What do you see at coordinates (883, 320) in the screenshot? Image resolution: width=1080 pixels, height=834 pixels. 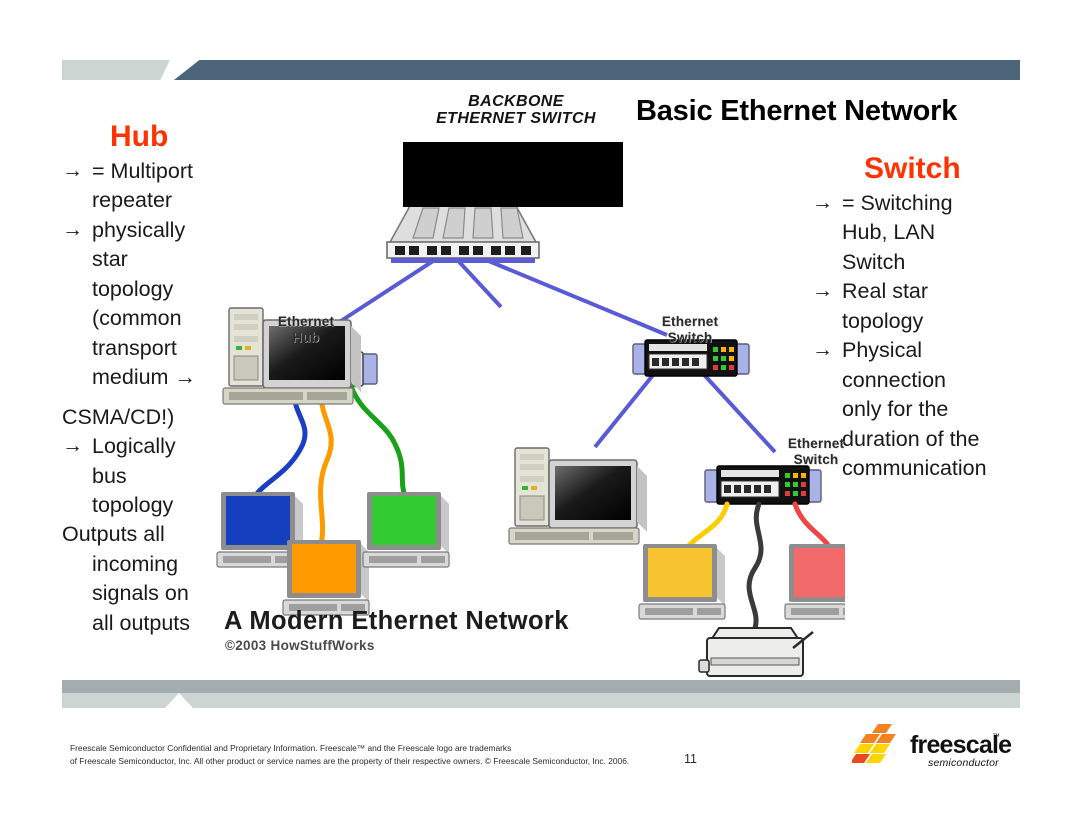 I see `switch-line-5: topology` at bounding box center [883, 320].